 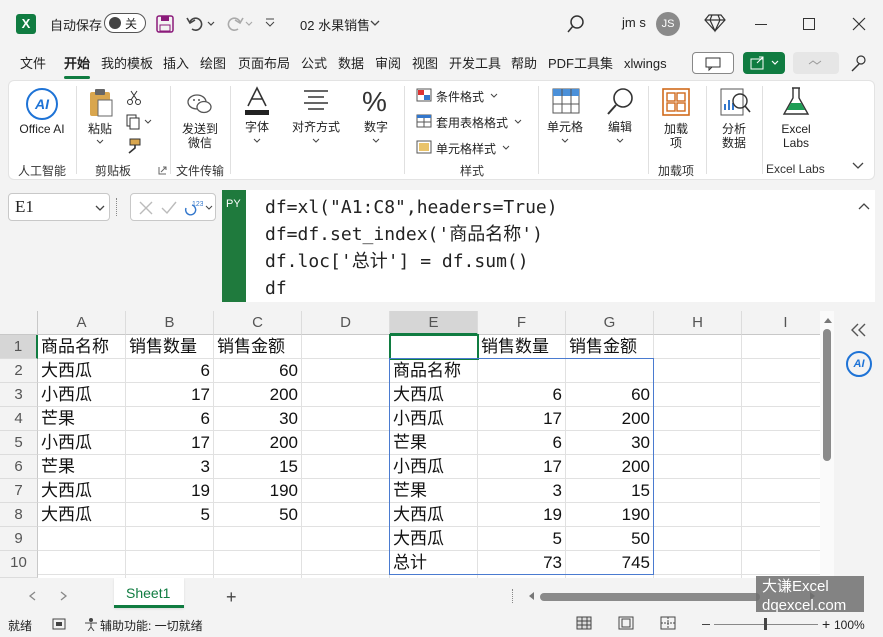 What do you see at coordinates (676, 102) in the screenshot?
I see `addins-icon` at bounding box center [676, 102].